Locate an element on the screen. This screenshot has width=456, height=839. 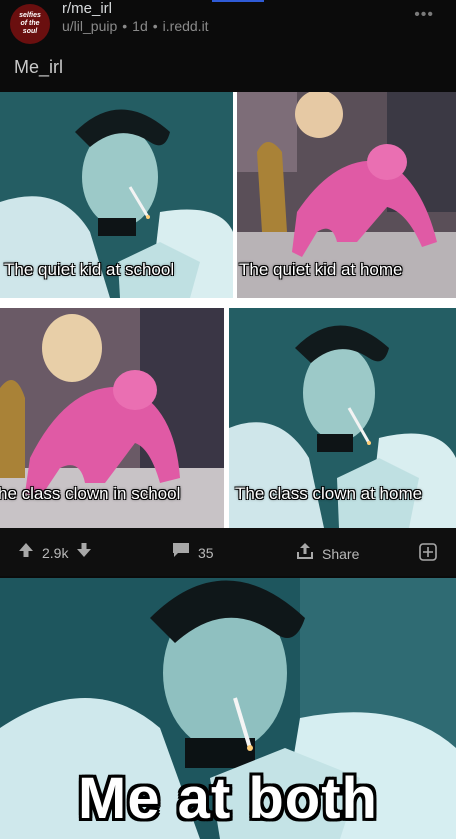
author-link: u/lil_puip is located at coordinates (89, 26).